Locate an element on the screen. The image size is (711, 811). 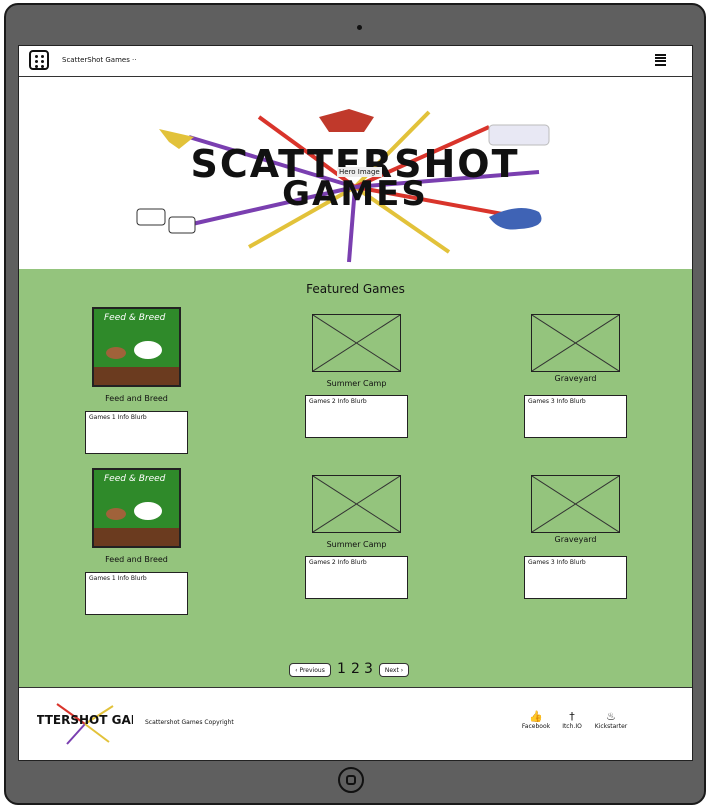
home-button is located at coordinates (351, 780).